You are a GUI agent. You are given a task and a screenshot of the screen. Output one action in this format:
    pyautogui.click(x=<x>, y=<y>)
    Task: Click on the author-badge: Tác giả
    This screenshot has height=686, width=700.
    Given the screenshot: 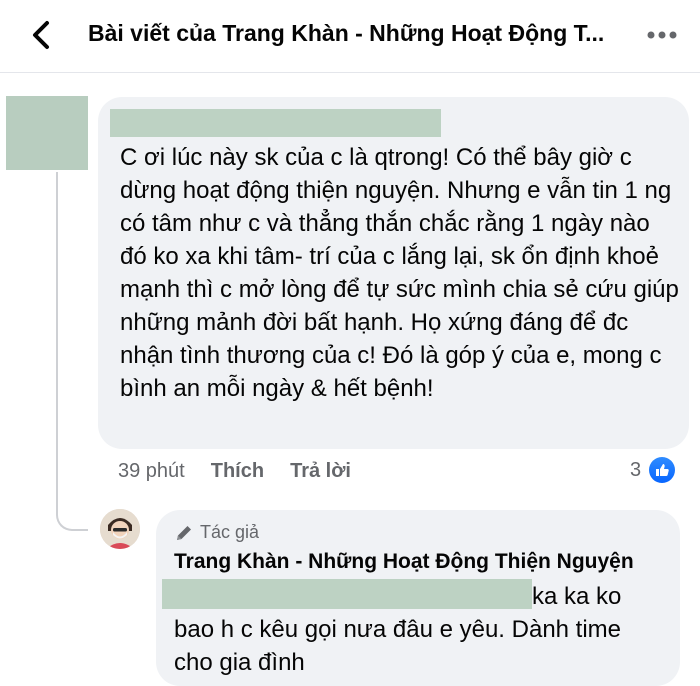 What is the action you would take?
    pyautogui.click(x=216, y=532)
    